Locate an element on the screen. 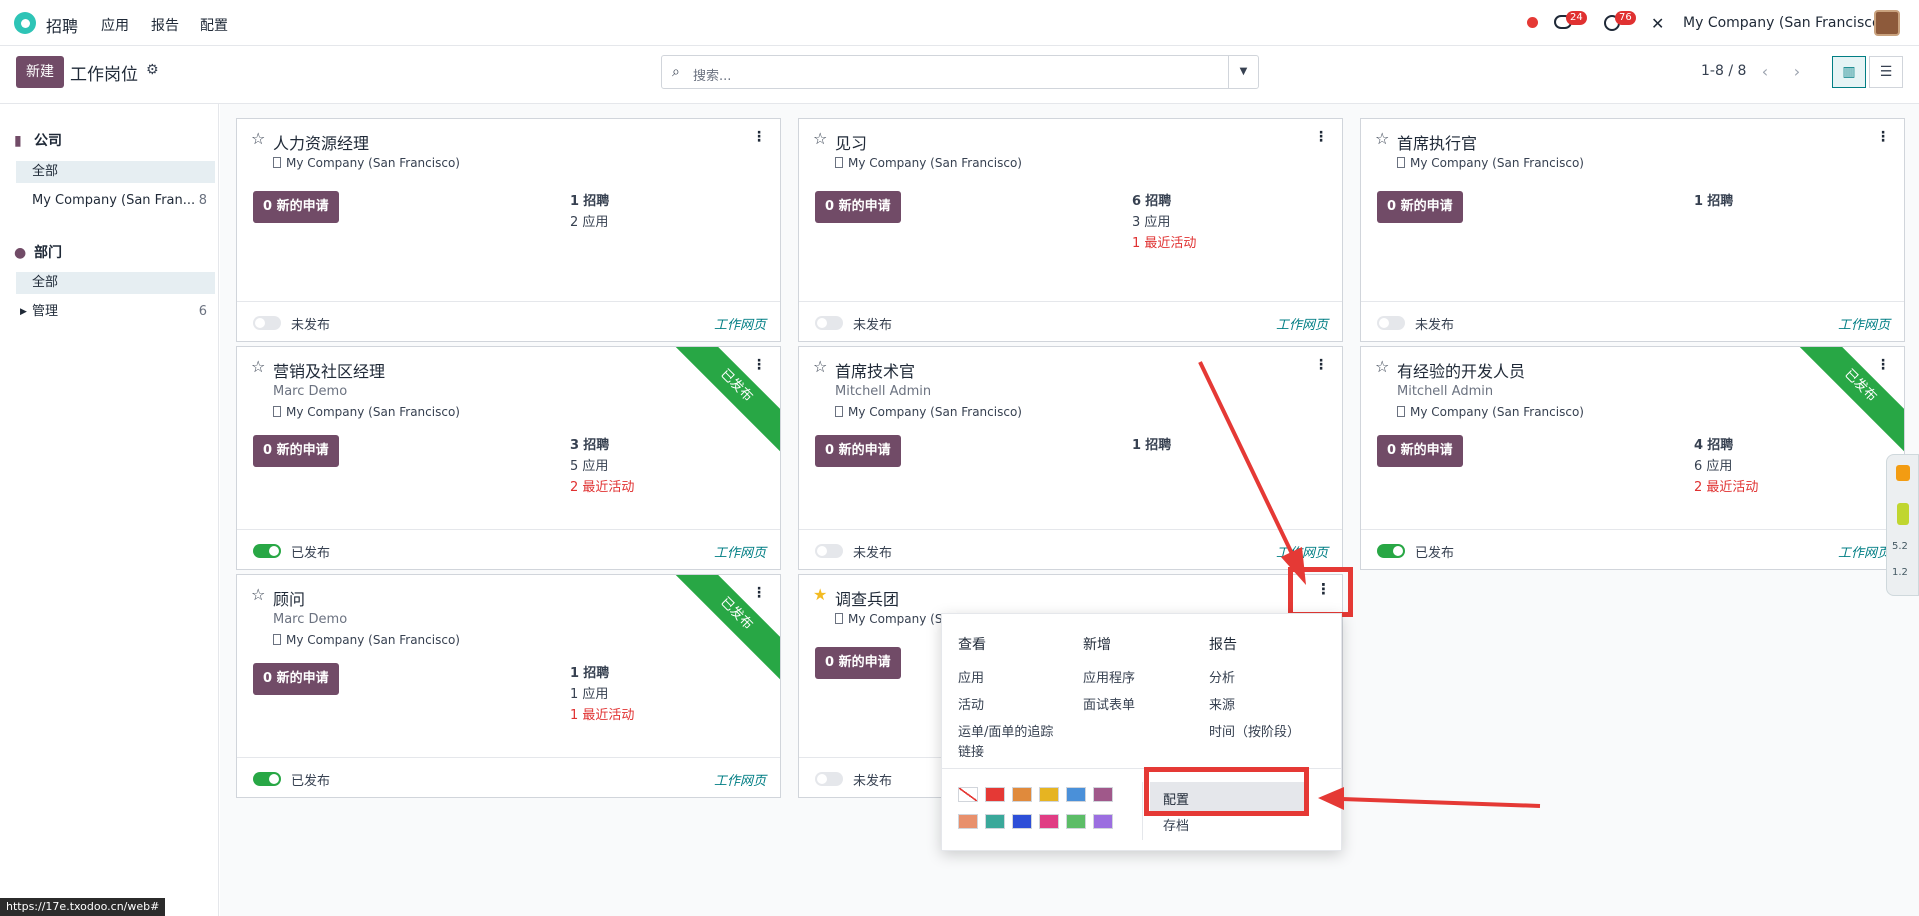 The width and height of the screenshot is (1919, 916). arrow-head-to-config is located at coordinates (1331, 798).